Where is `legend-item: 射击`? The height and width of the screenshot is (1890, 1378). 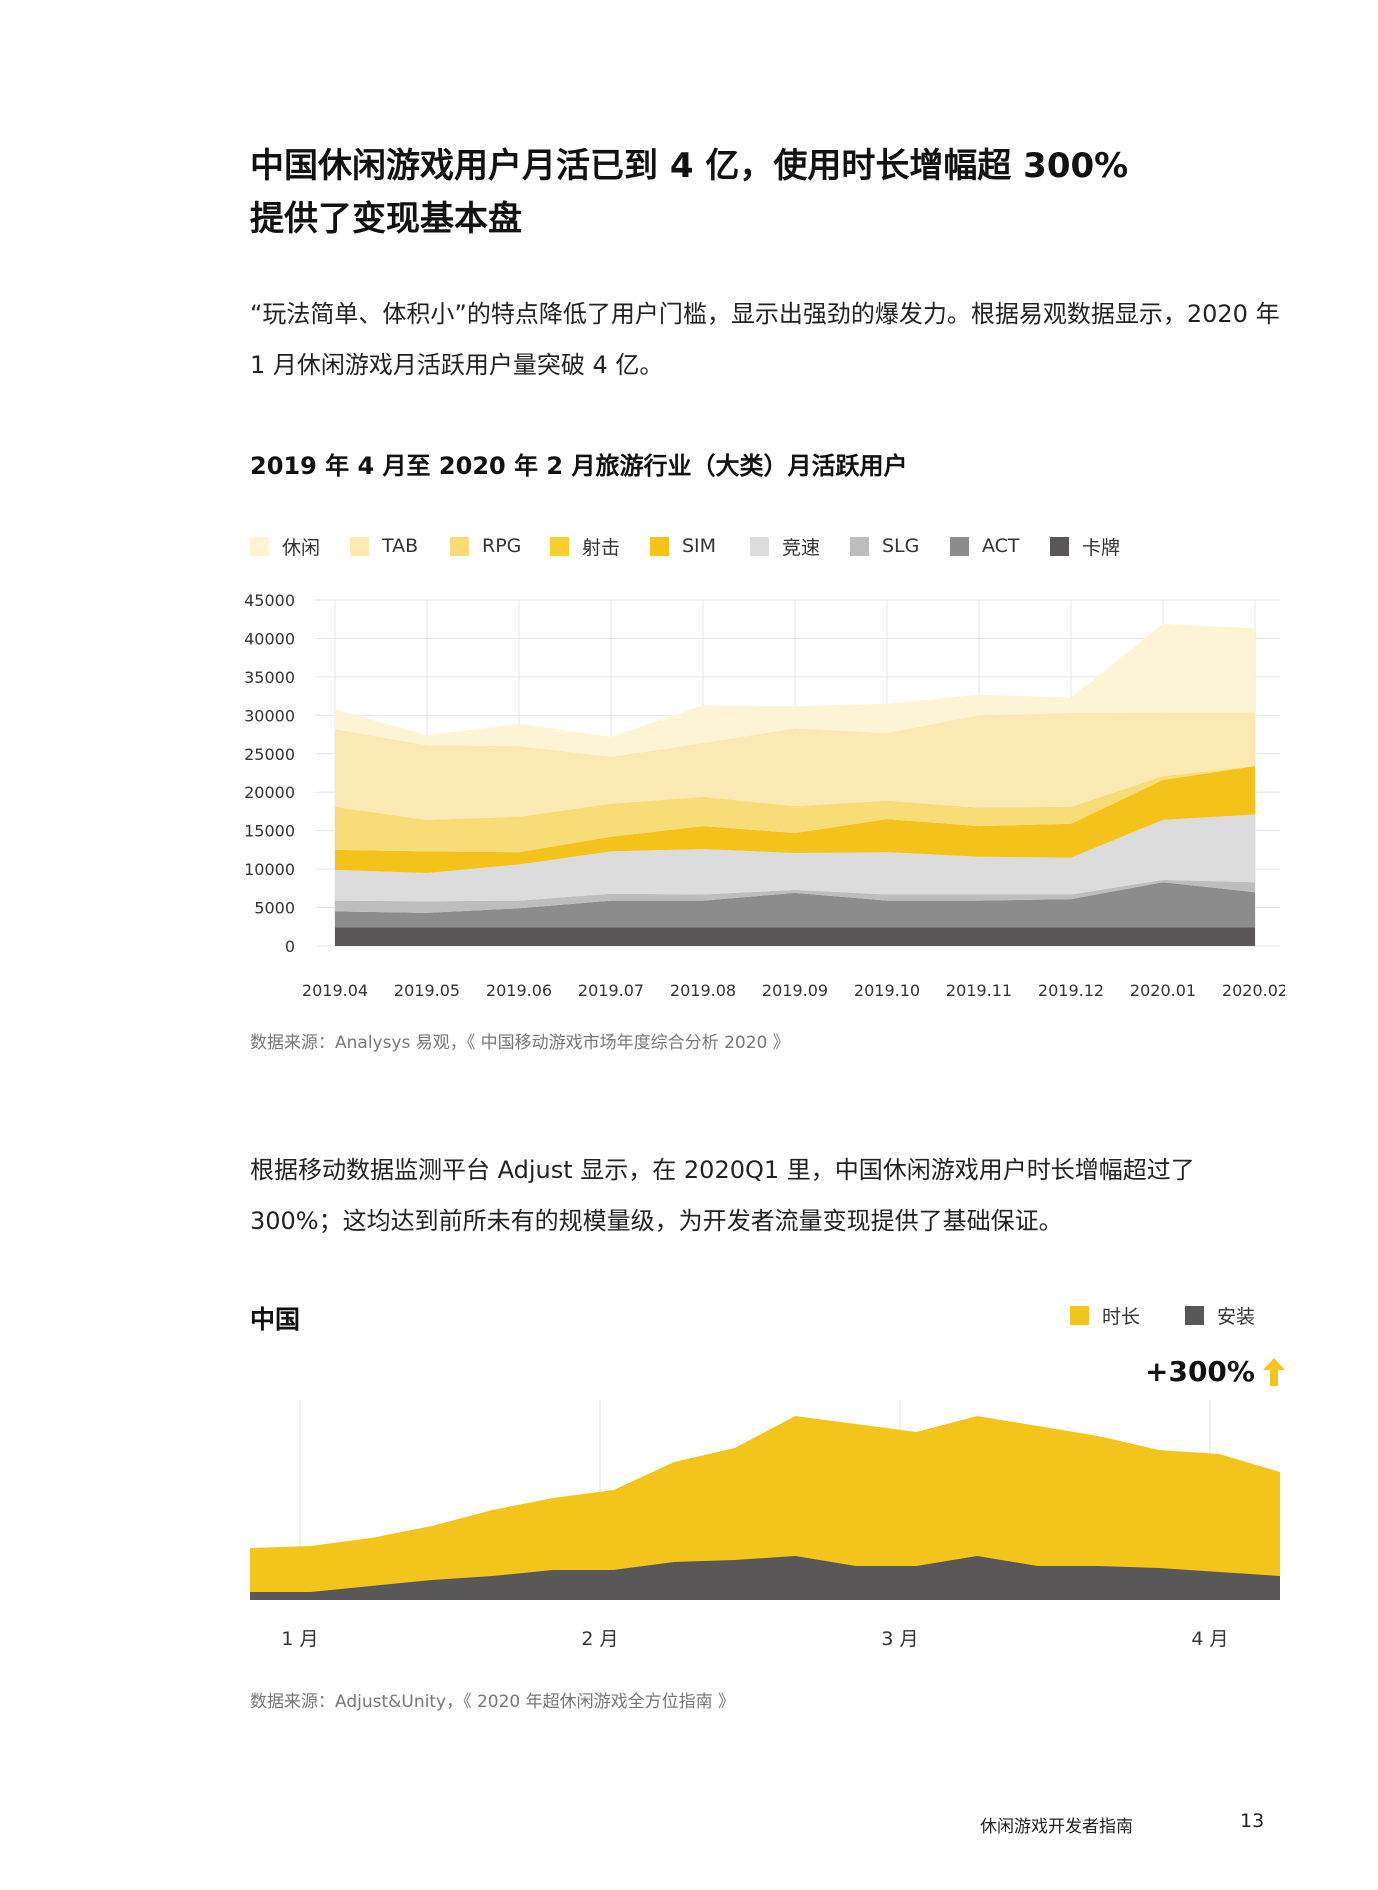 legend-item: 射击 is located at coordinates (585, 546).